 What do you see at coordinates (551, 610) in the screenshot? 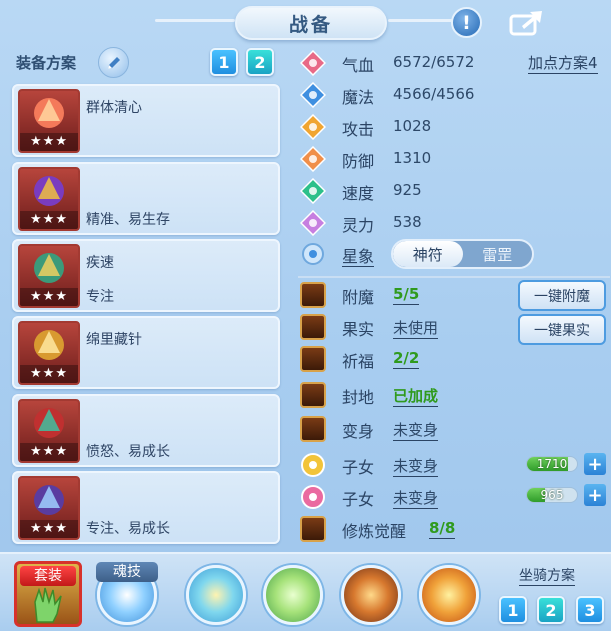
I see `mount-button-2: 2` at bounding box center [551, 610].